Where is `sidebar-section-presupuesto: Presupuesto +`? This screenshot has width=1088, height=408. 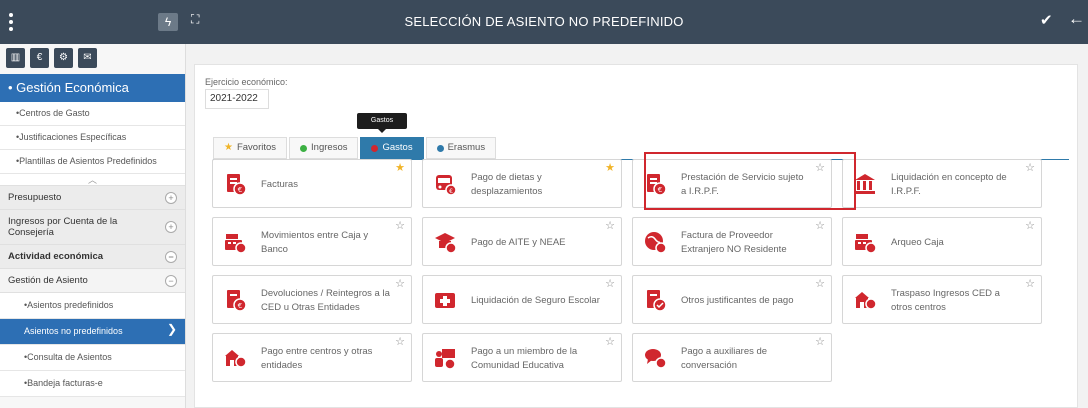
sidebar-section-presupuesto: Presupuesto + is located at coordinates (92, 198).